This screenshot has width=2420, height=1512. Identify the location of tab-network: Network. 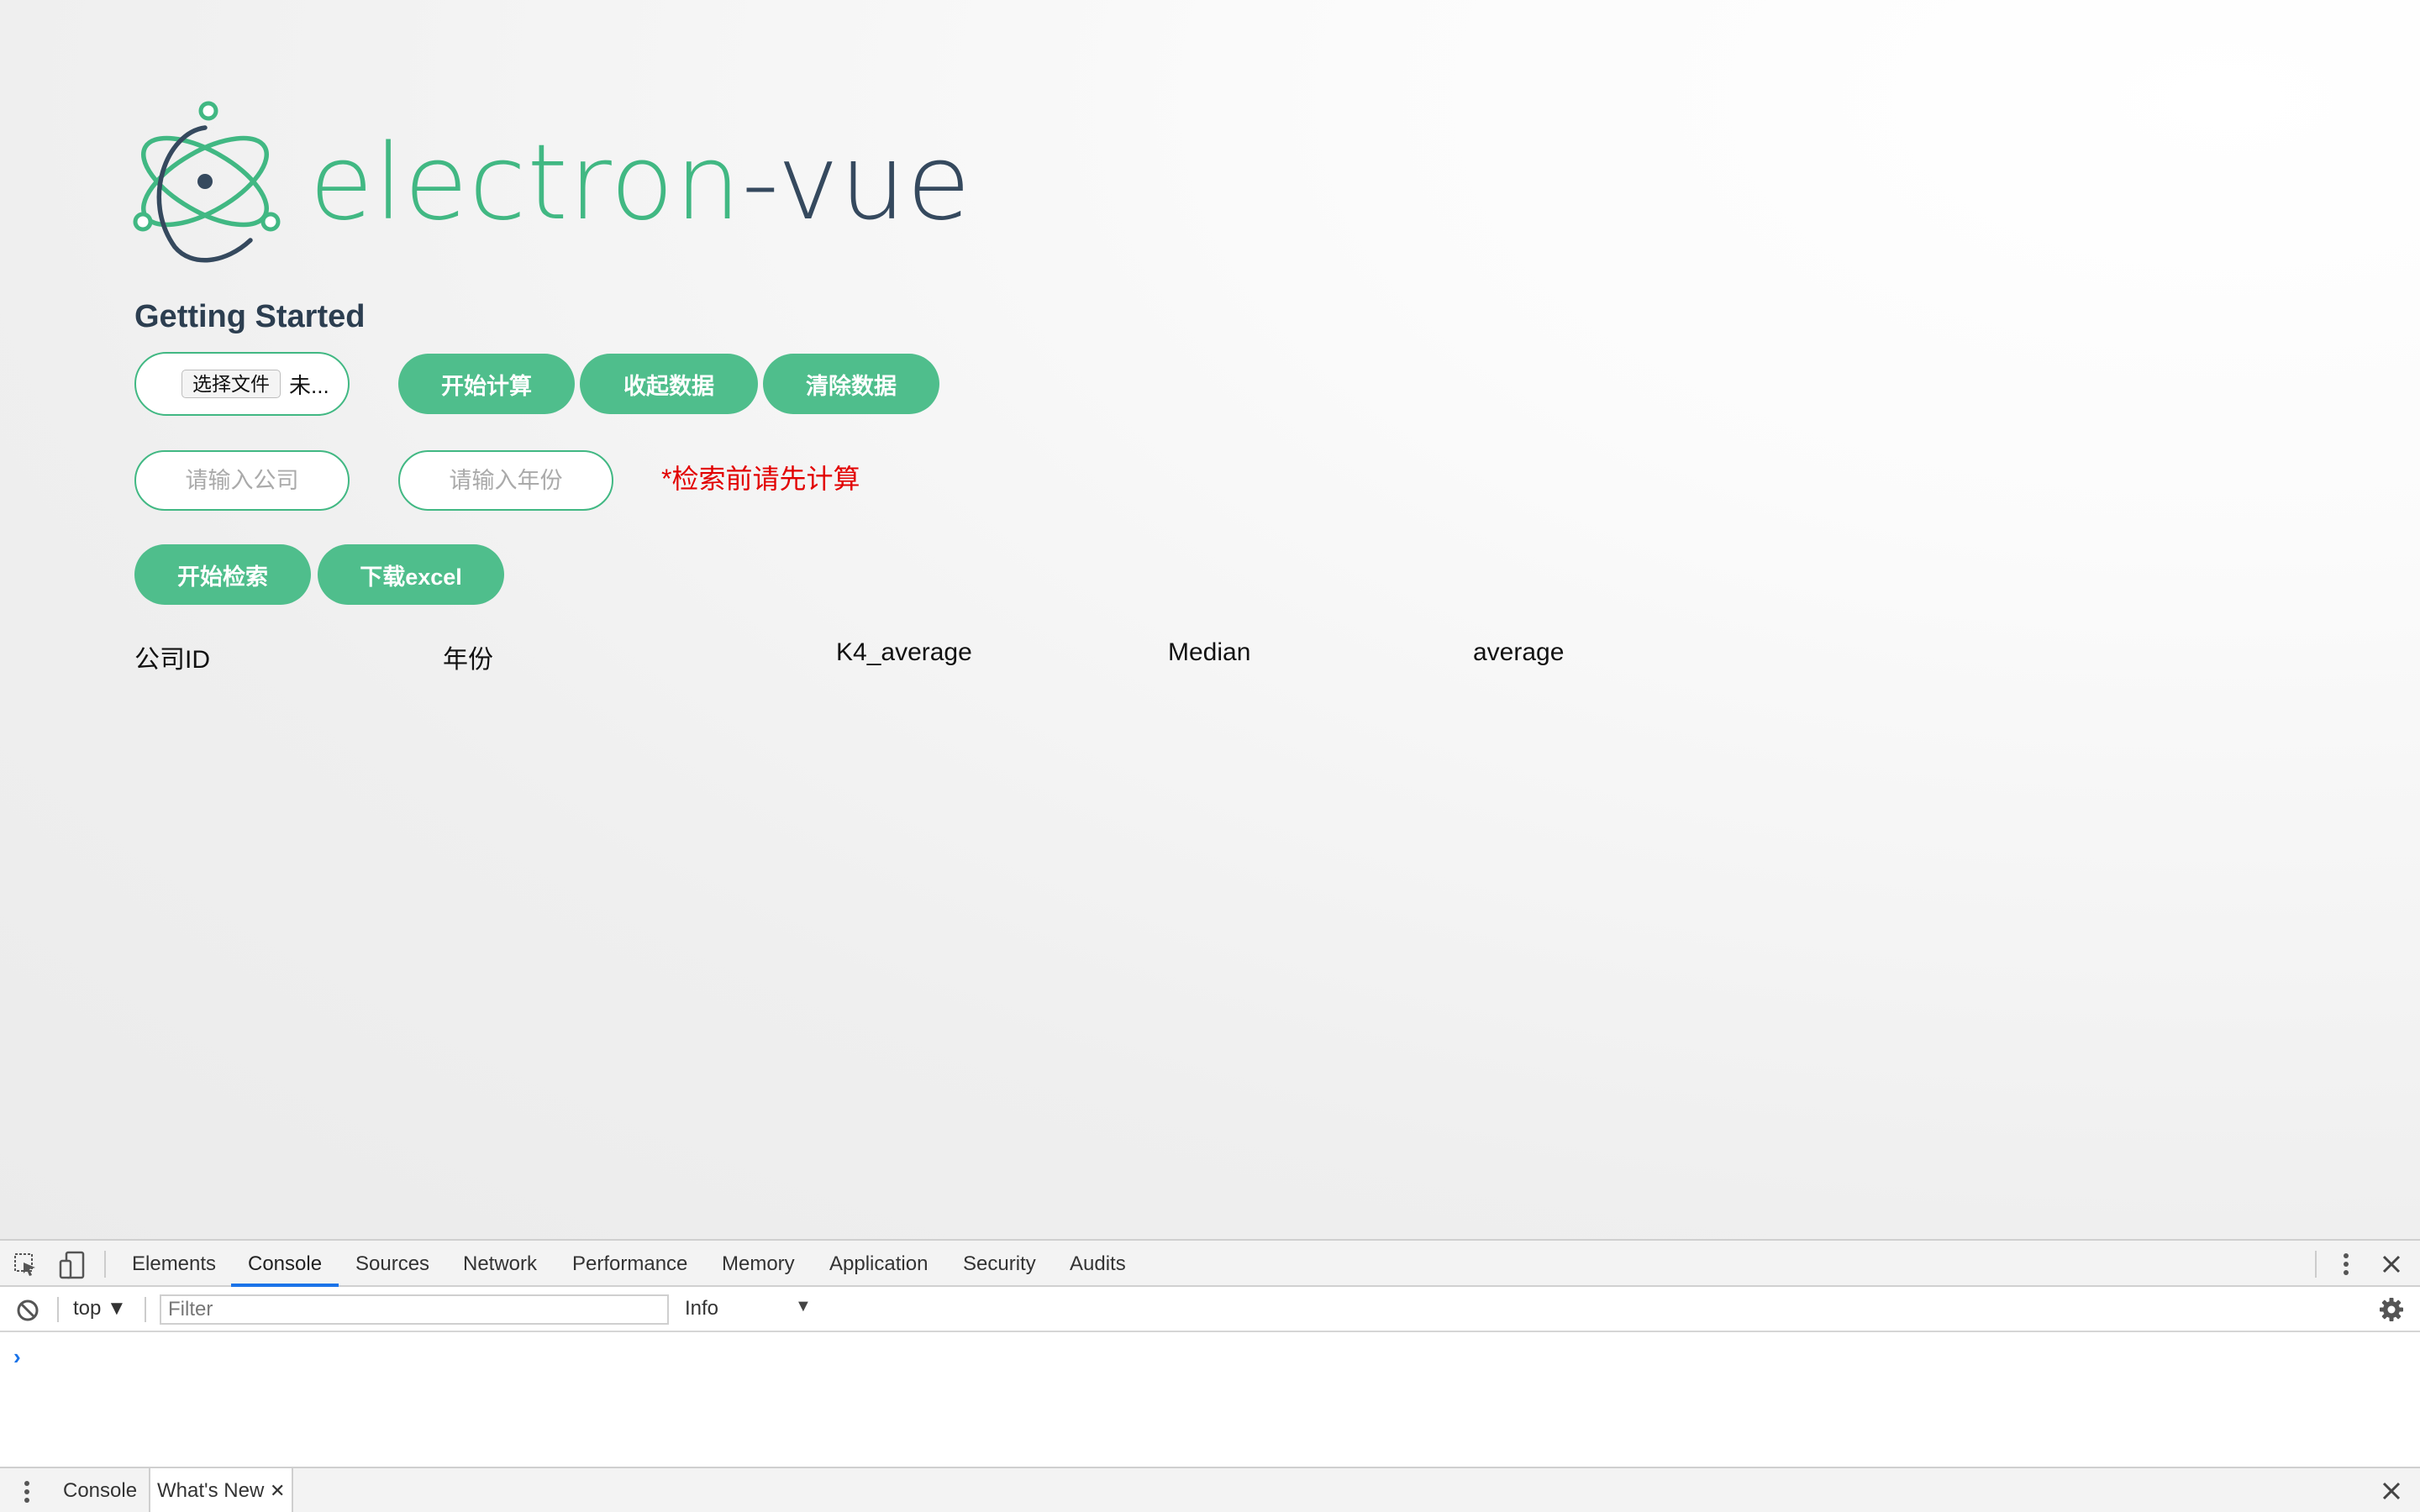
(500, 1264).